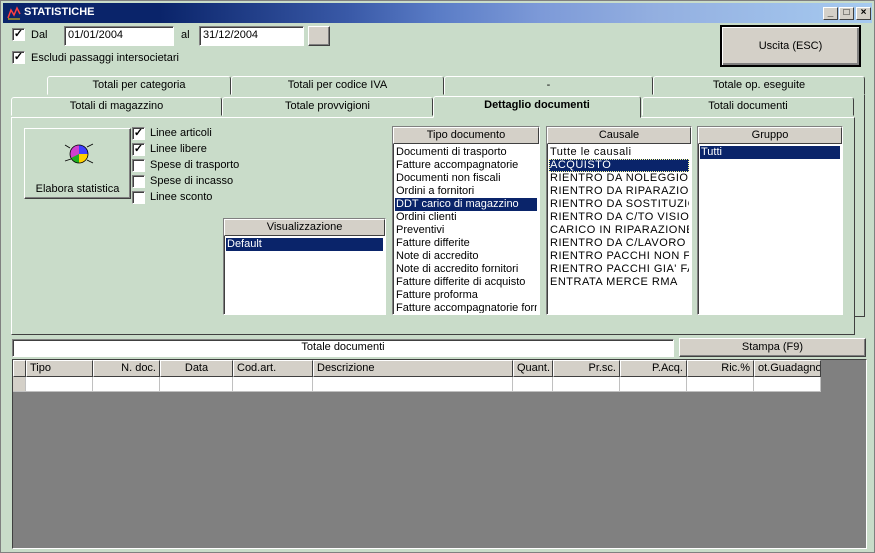  I want to click on list-item: Default, so click(304, 244).